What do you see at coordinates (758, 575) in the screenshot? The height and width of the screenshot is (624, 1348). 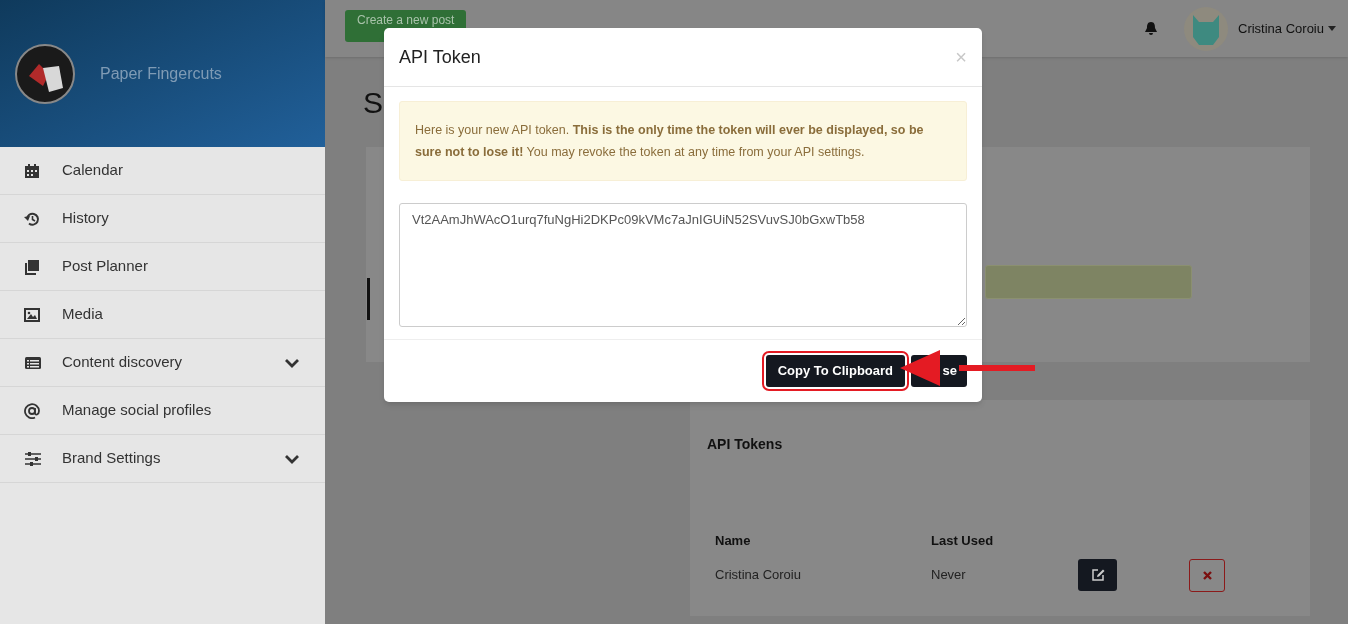 I see `table-cell-text: Cristina Coroiu` at bounding box center [758, 575].